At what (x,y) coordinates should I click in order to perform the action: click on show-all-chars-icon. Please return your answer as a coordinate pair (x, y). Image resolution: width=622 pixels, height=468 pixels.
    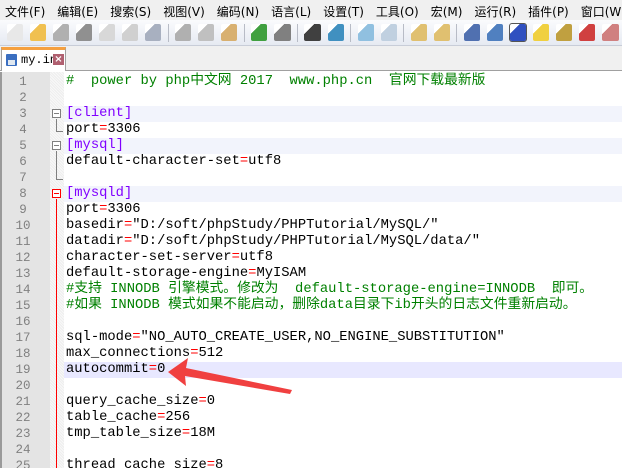
    Looking at the image, I should click on (495, 32).